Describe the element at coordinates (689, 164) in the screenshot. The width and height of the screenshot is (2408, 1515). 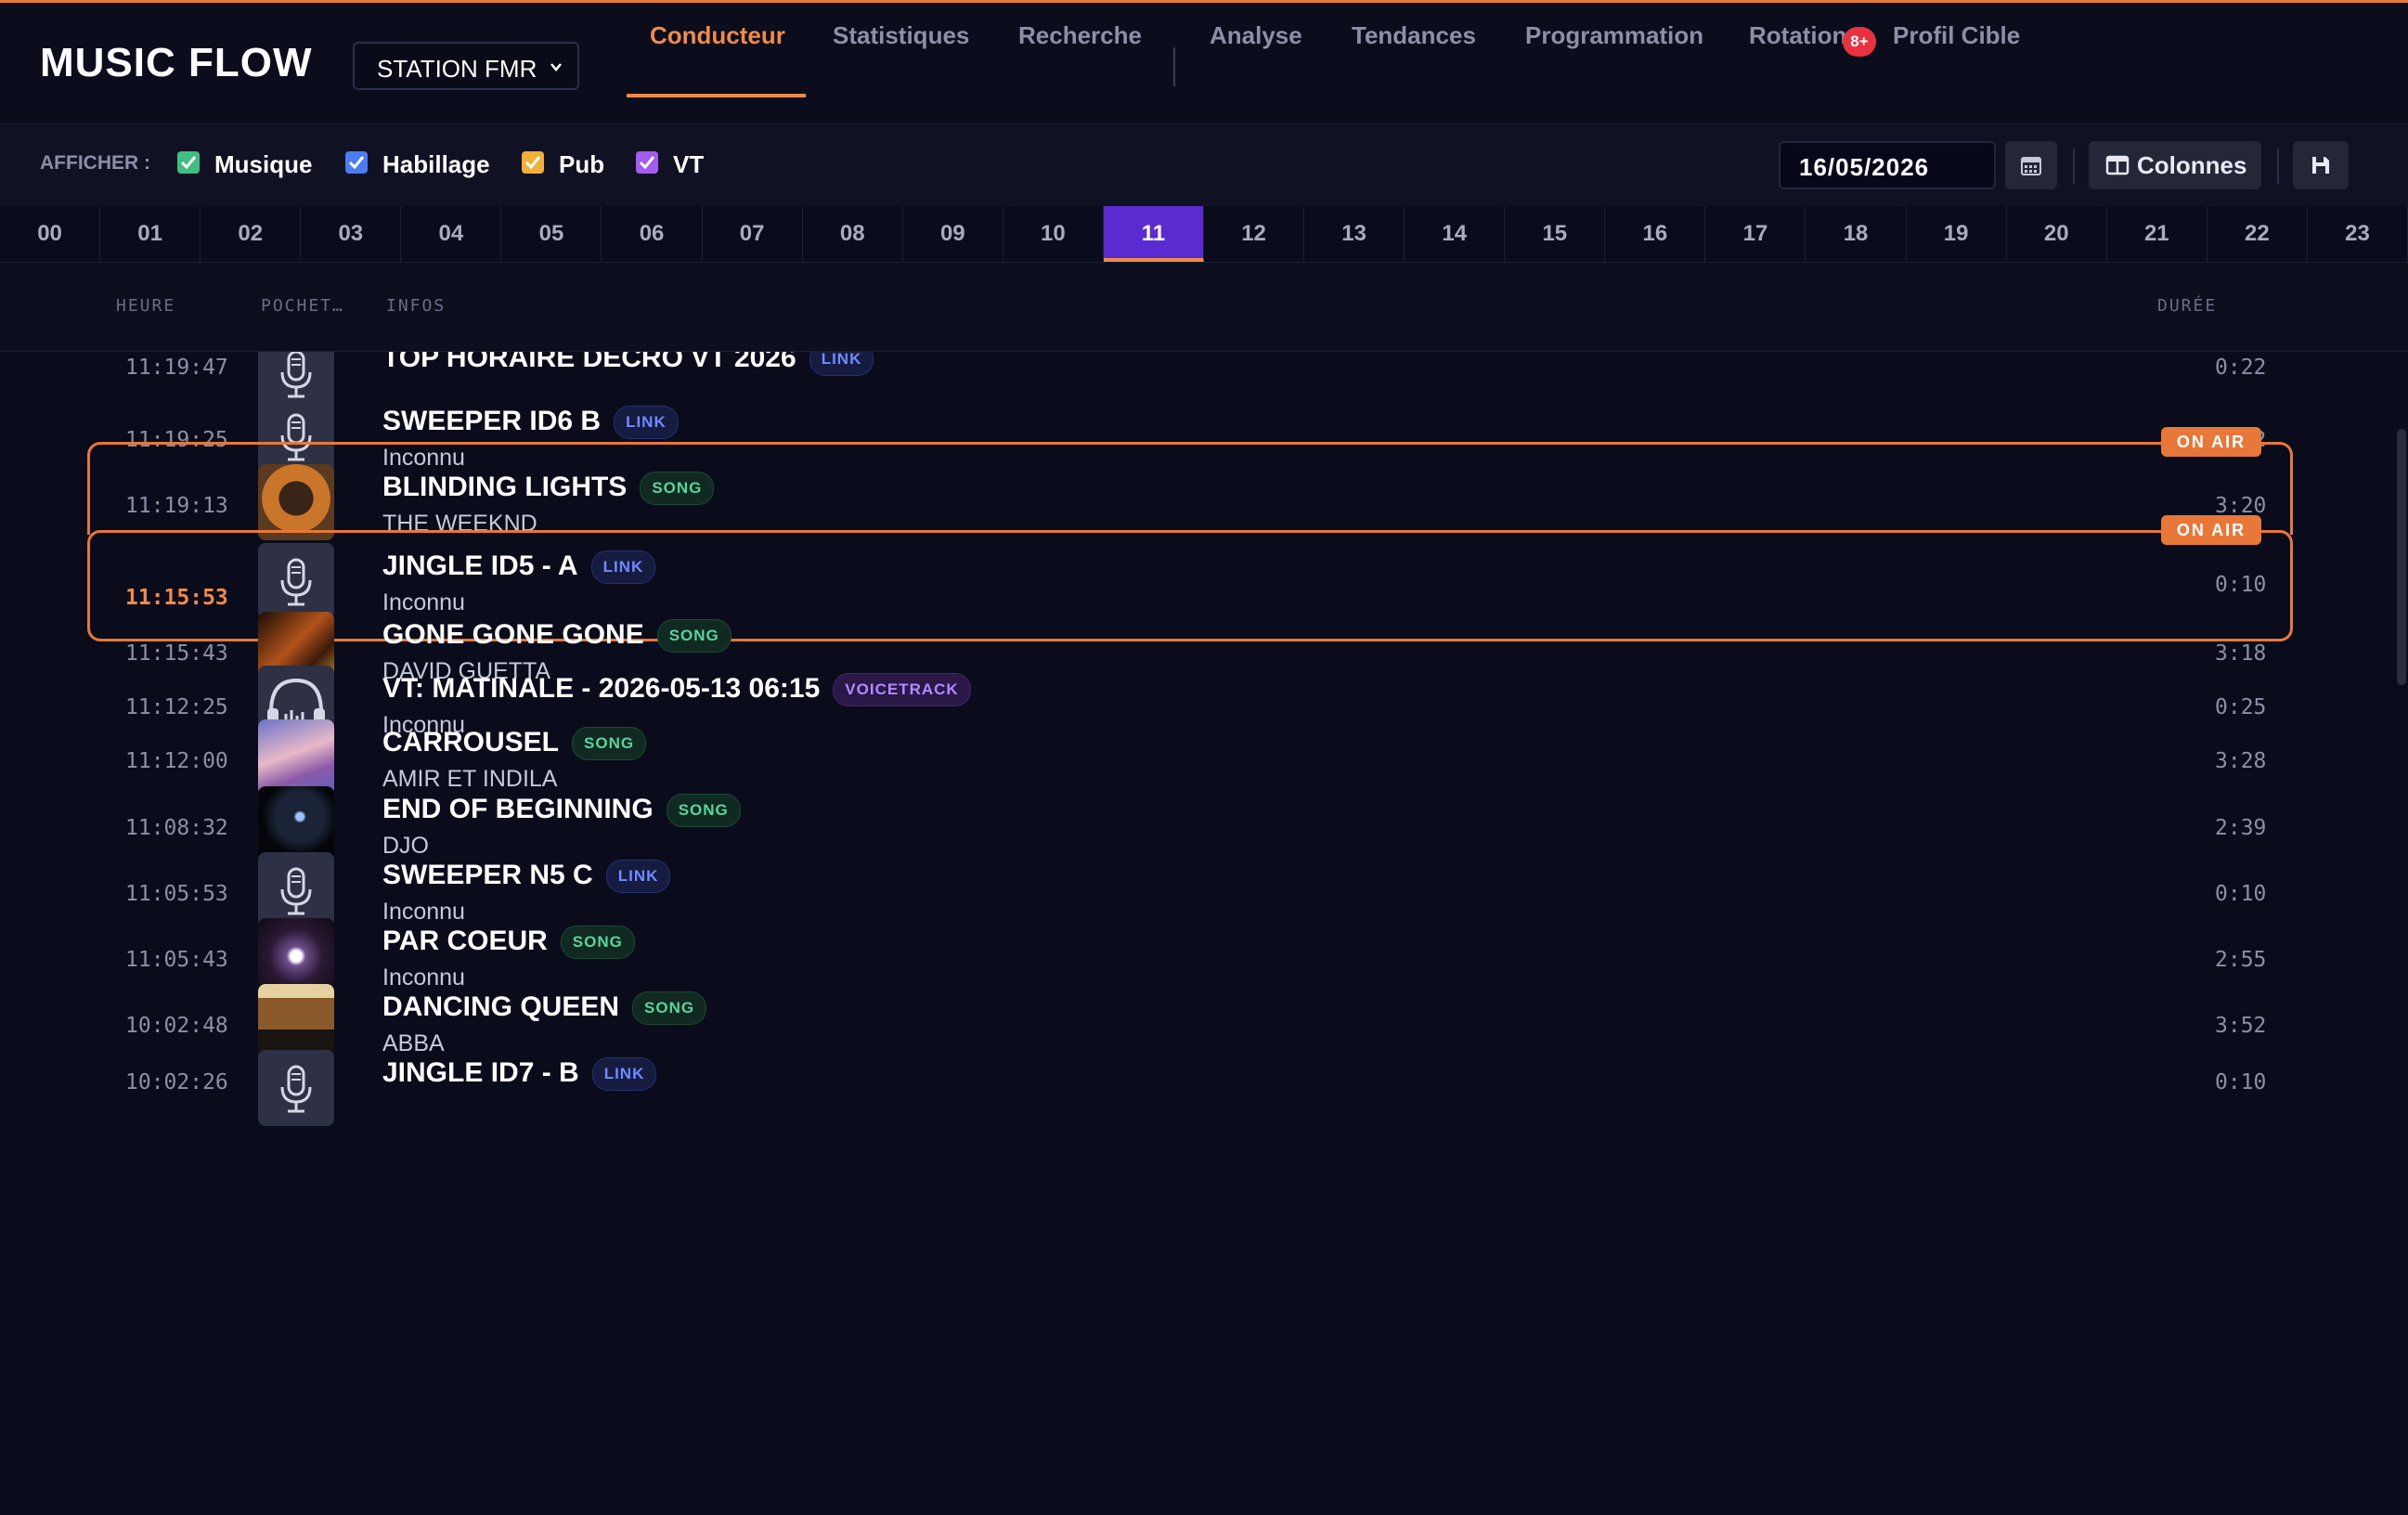
I see `filter-vt-label: VT` at that location.